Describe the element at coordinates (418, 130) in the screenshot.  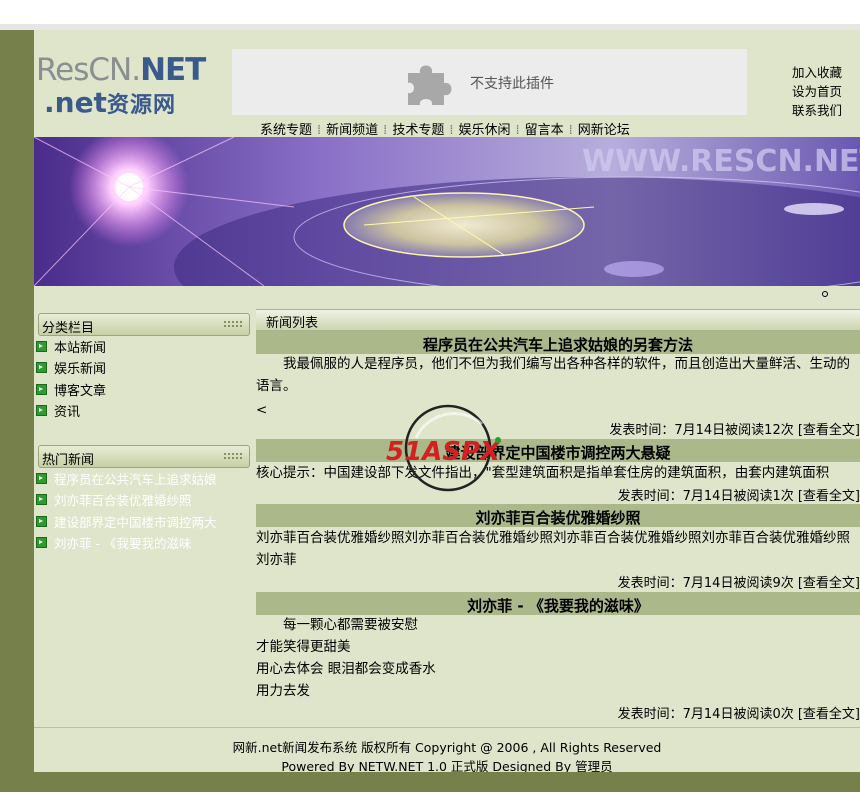
I see `nav-tech-topics: 技术专题` at that location.